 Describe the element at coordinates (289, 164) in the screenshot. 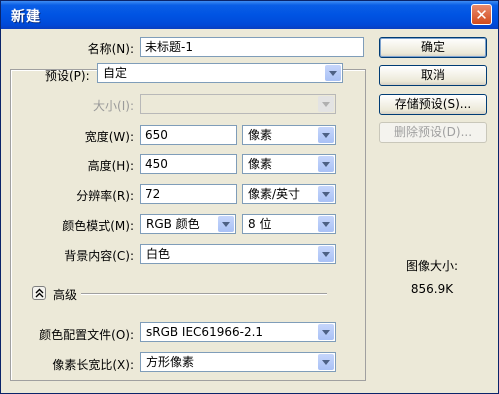

I see `height-unit-select: 像素` at that location.